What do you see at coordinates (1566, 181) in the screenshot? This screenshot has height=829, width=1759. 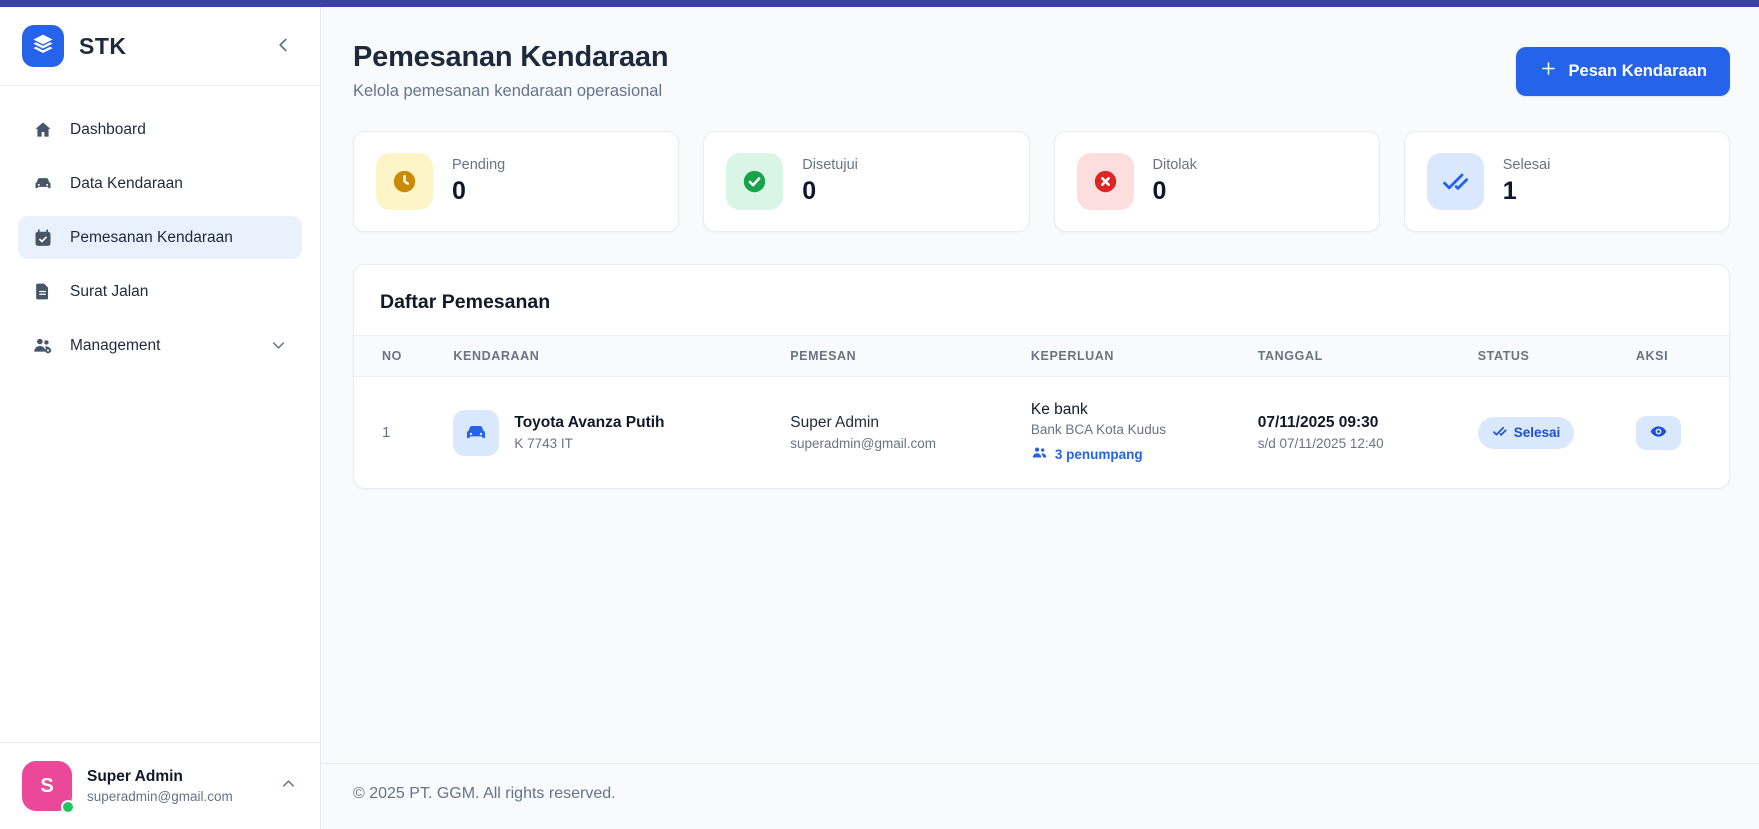 I see `stat-card-selesai: Selesai 1` at bounding box center [1566, 181].